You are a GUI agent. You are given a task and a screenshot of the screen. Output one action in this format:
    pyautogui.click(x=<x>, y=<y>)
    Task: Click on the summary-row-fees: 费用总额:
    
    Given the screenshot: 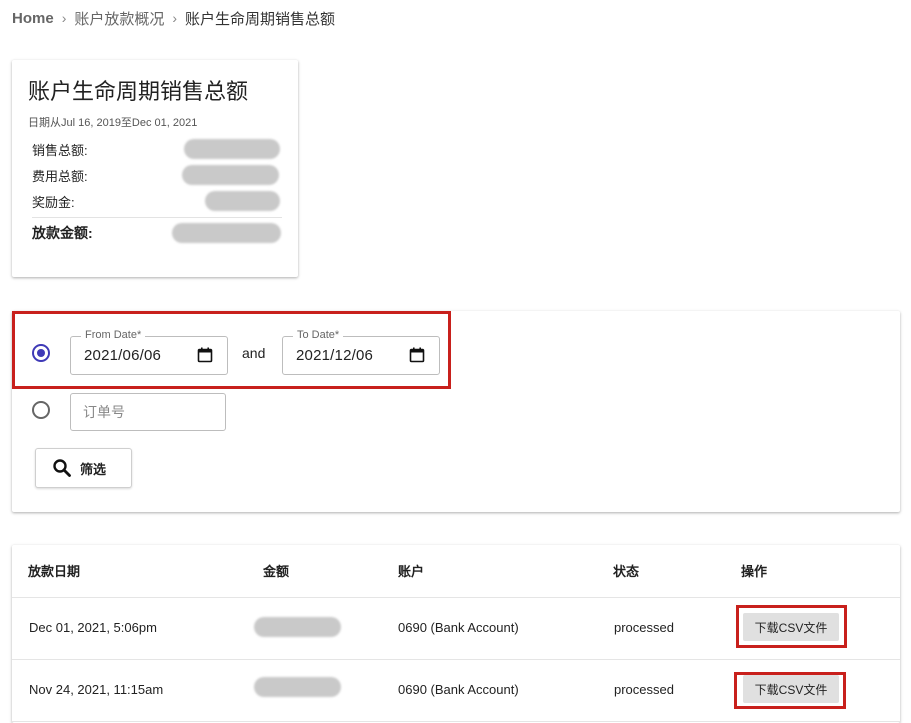 What is the action you would take?
    pyautogui.click(x=157, y=175)
    